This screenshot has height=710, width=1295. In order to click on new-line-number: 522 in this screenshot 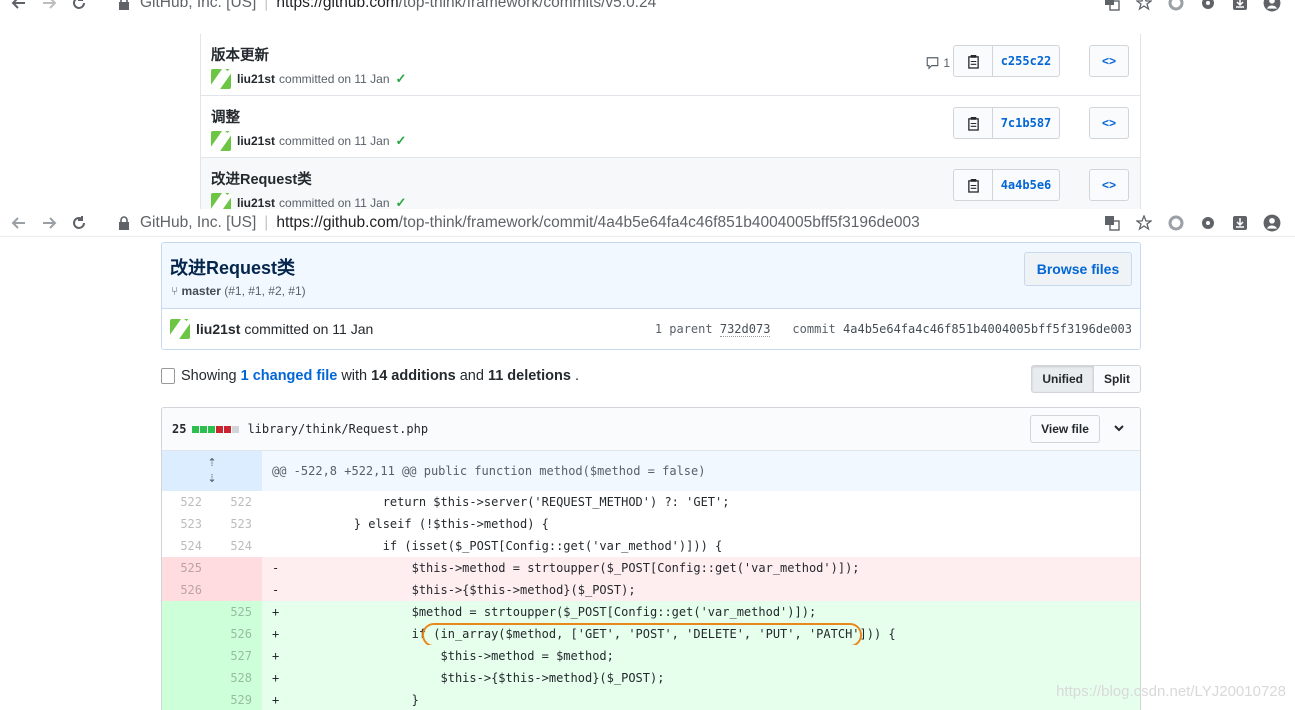, I will do `click(237, 502)`.